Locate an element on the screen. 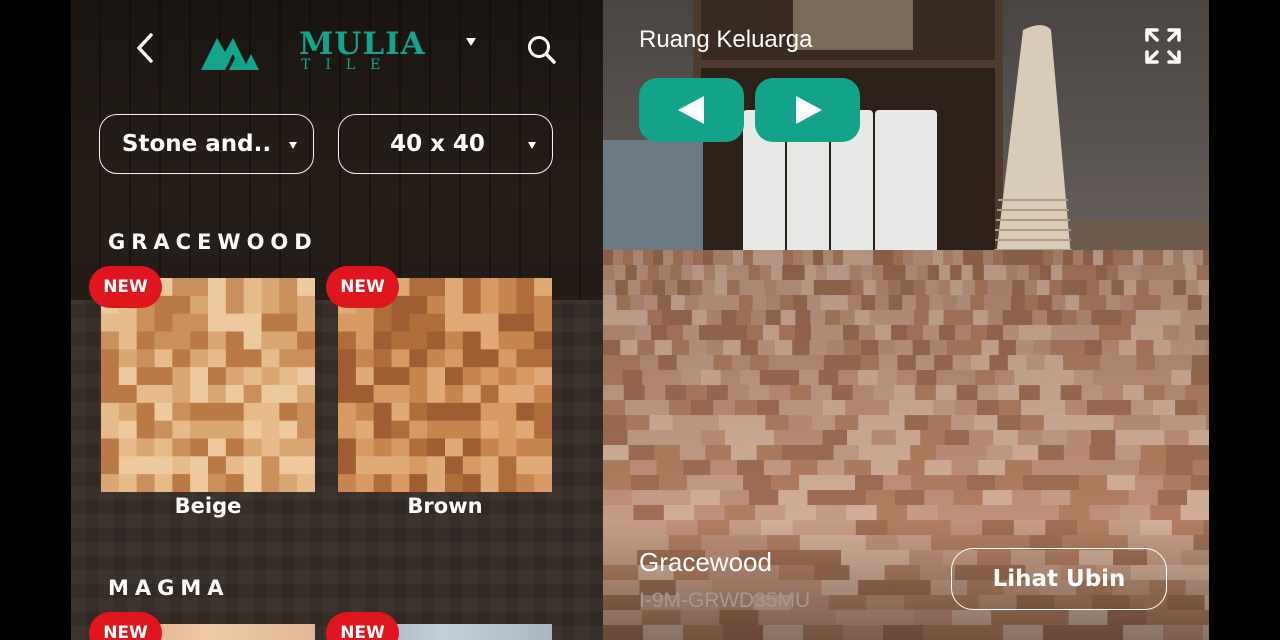  next-room-button is located at coordinates (807, 110).